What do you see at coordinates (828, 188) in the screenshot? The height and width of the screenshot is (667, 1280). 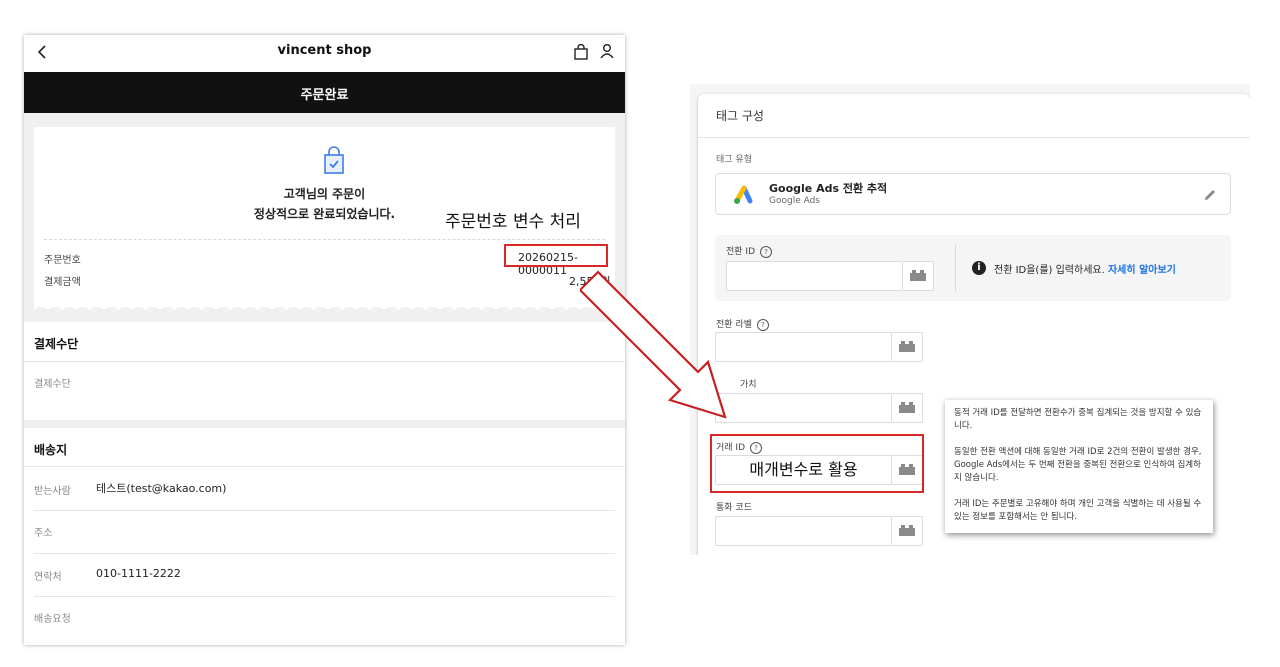 I see `tag-type-name: Google Ads 전환 추적` at bounding box center [828, 188].